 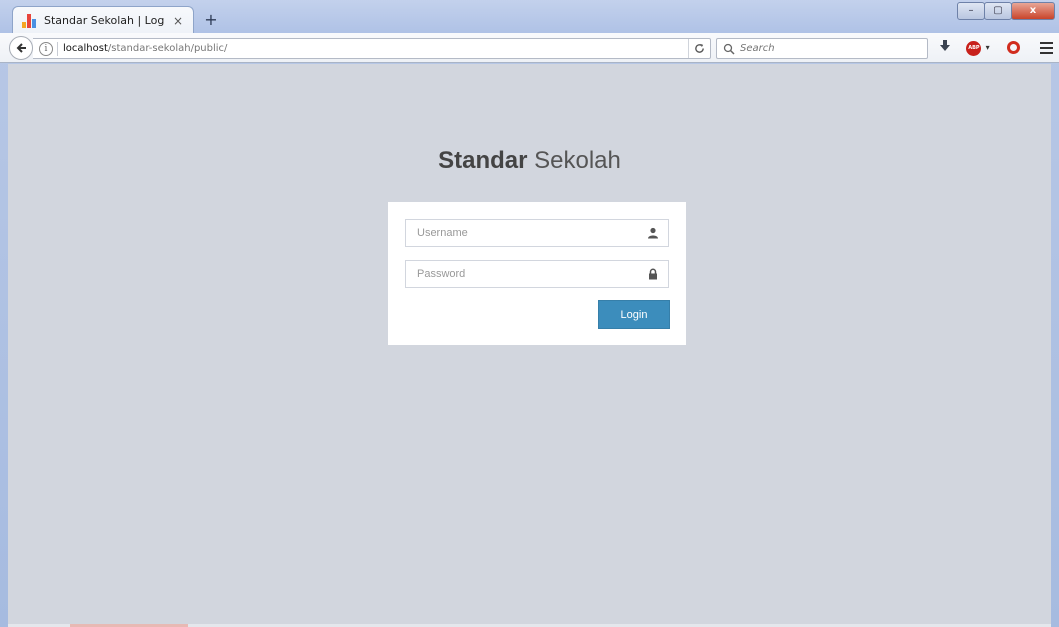 What do you see at coordinates (574, 160) in the screenshot?
I see `logo-light-text: Sekolah` at bounding box center [574, 160].